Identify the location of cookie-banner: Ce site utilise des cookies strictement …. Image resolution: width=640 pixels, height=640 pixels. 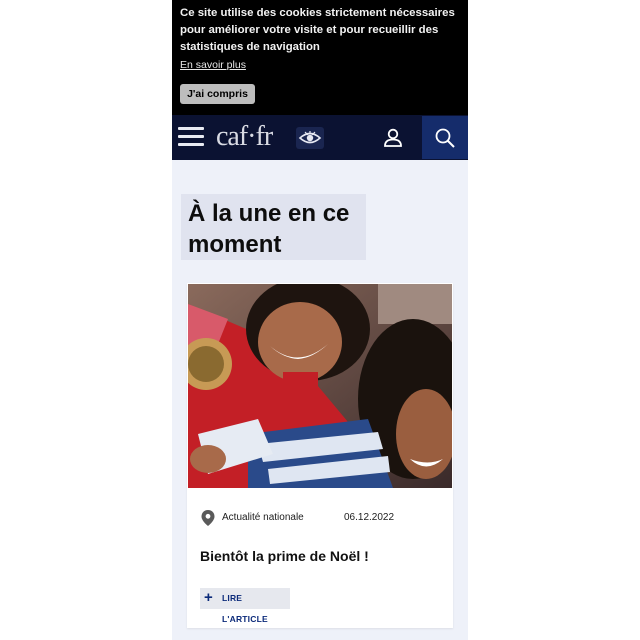
(320, 57).